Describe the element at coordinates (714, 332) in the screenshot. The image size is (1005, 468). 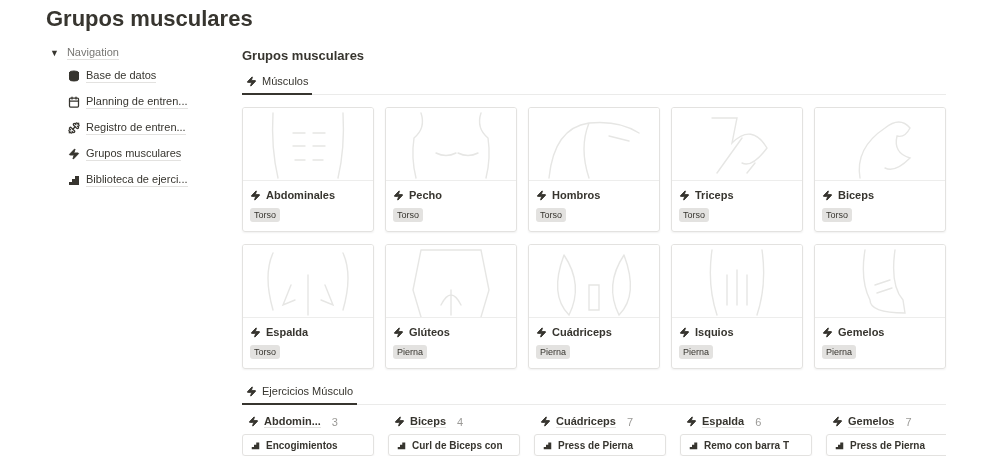
I see `card-title: Isquios` at that location.